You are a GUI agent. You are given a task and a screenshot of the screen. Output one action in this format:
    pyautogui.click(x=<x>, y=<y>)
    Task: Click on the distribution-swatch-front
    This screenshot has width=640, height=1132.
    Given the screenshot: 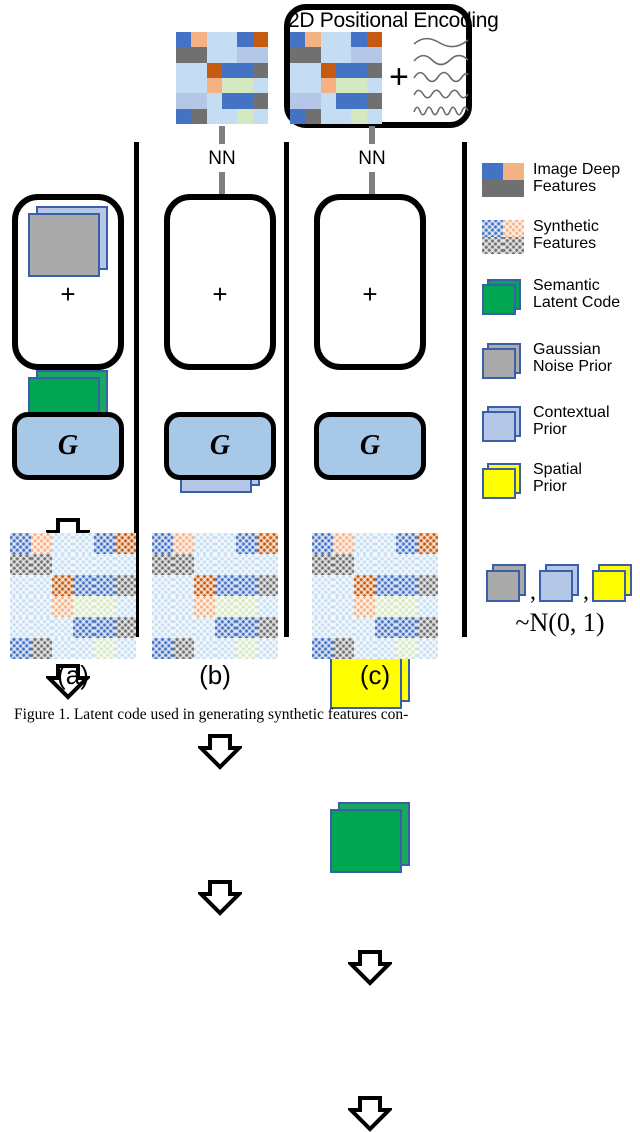 What is the action you would take?
    pyautogui.click(x=503, y=586)
    